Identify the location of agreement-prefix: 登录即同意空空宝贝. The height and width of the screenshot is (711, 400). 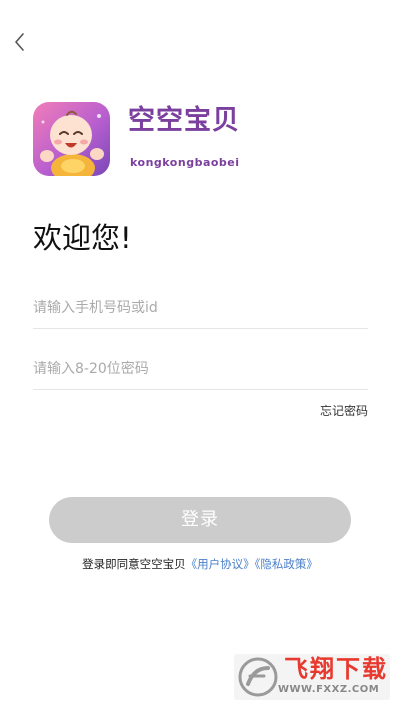
(134, 564).